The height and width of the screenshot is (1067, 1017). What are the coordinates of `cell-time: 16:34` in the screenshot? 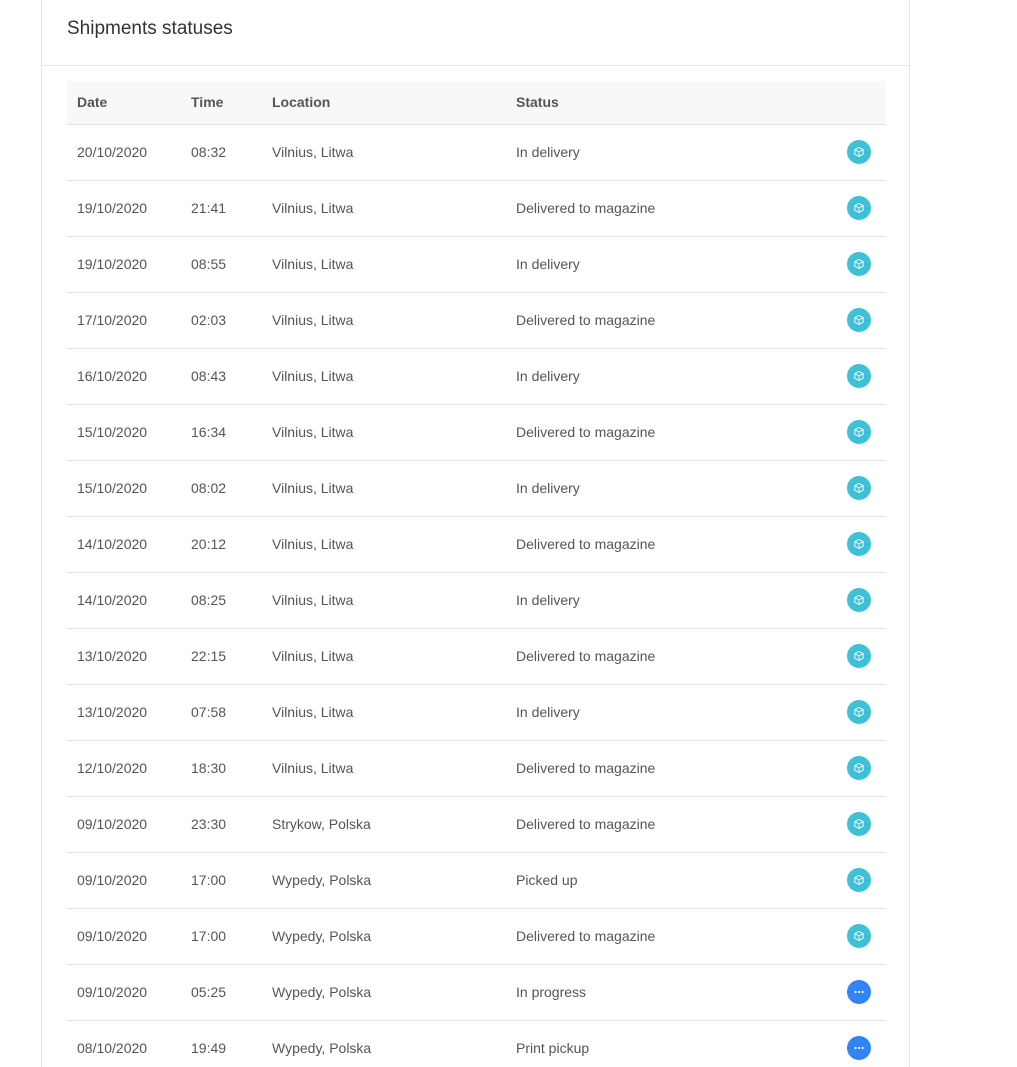 It's located at (221, 432).